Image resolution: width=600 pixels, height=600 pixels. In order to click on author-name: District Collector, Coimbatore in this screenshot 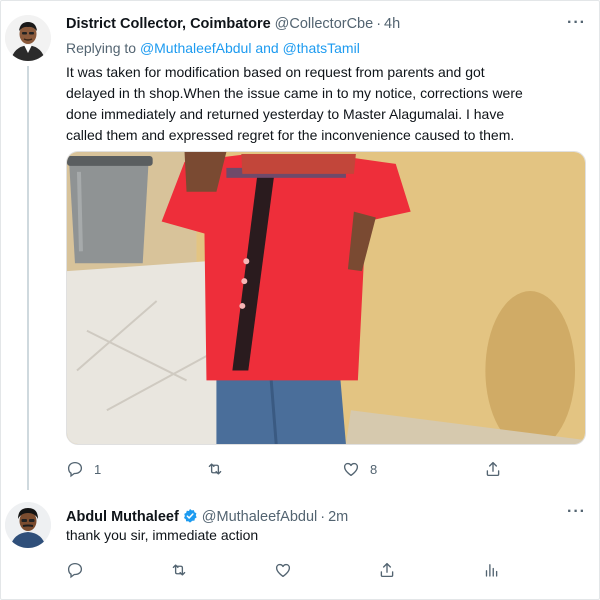, I will do `click(168, 24)`.